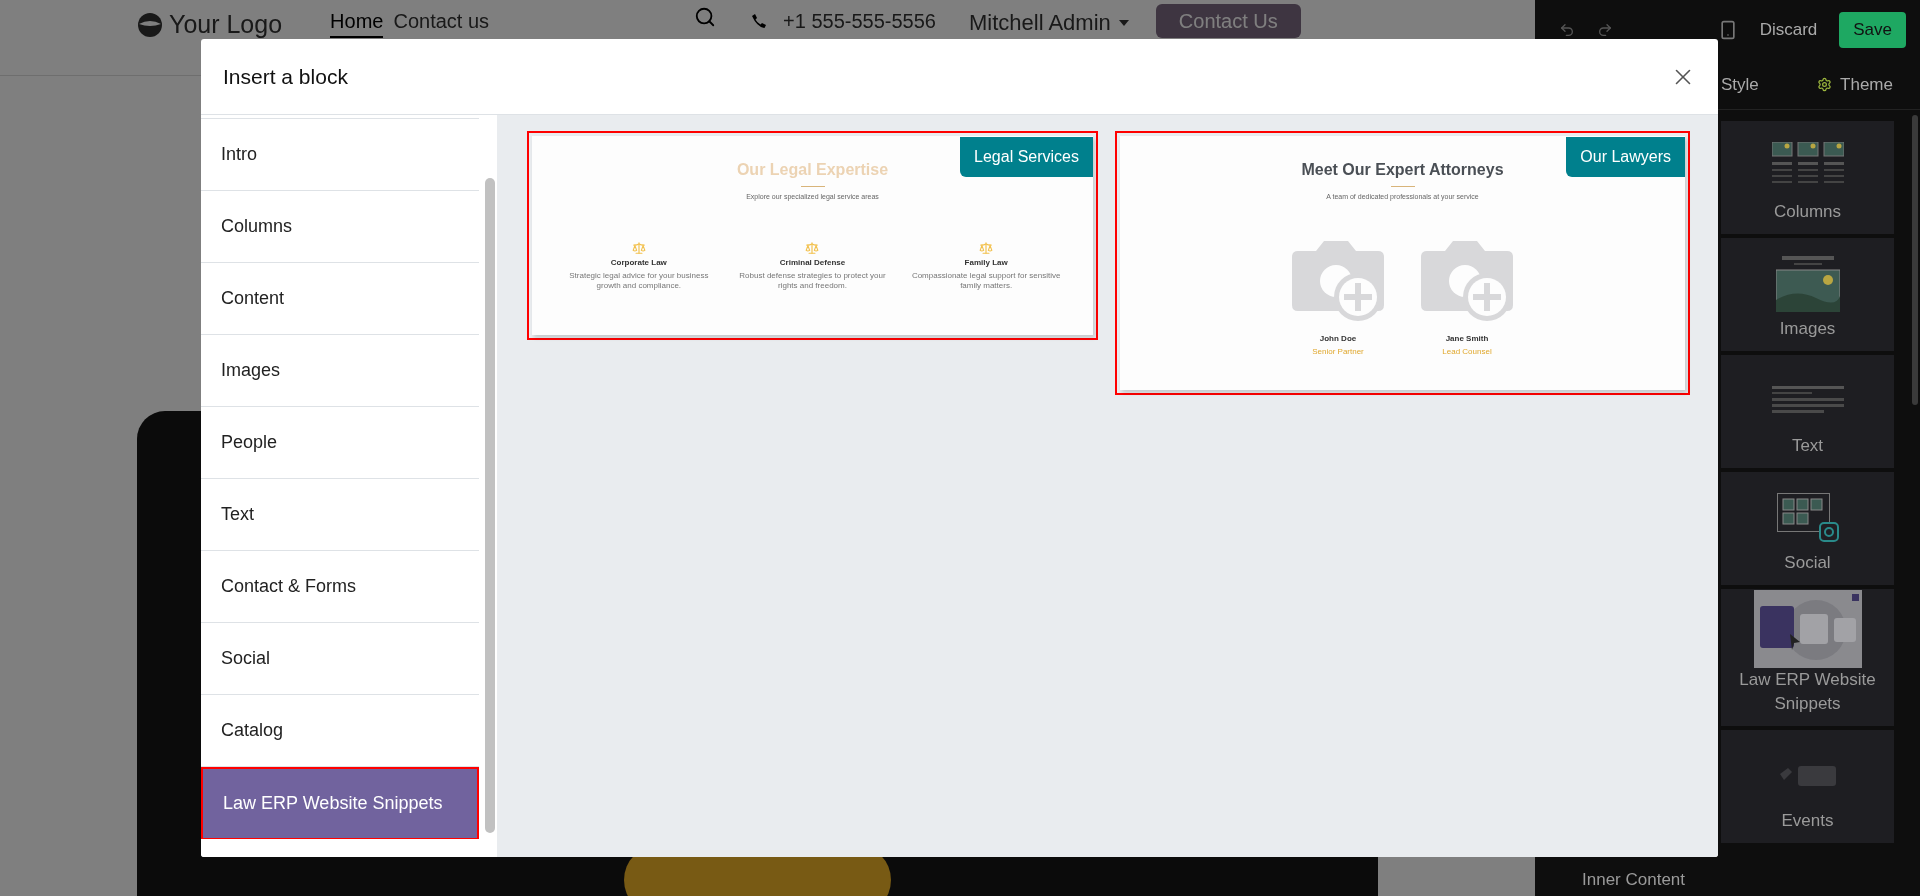 Image resolution: width=1920 pixels, height=896 pixels. Describe the element at coordinates (1338, 351) in the screenshot. I see `attorney-role: Senior Partner` at that location.